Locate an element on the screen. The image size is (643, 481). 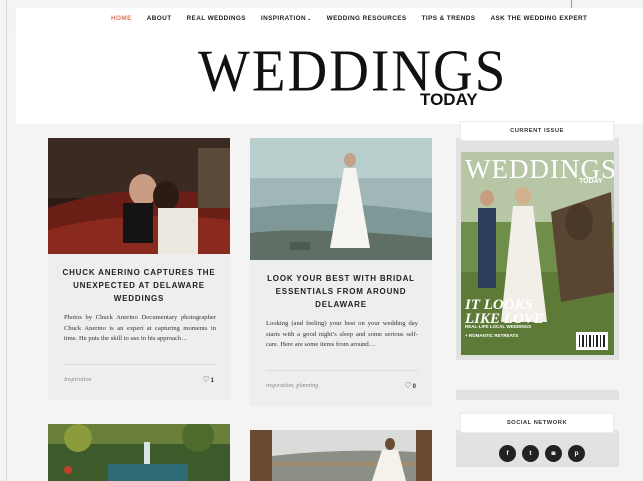
widget-title-social: SOCIAL NETWORK is located at coordinates (537, 423).